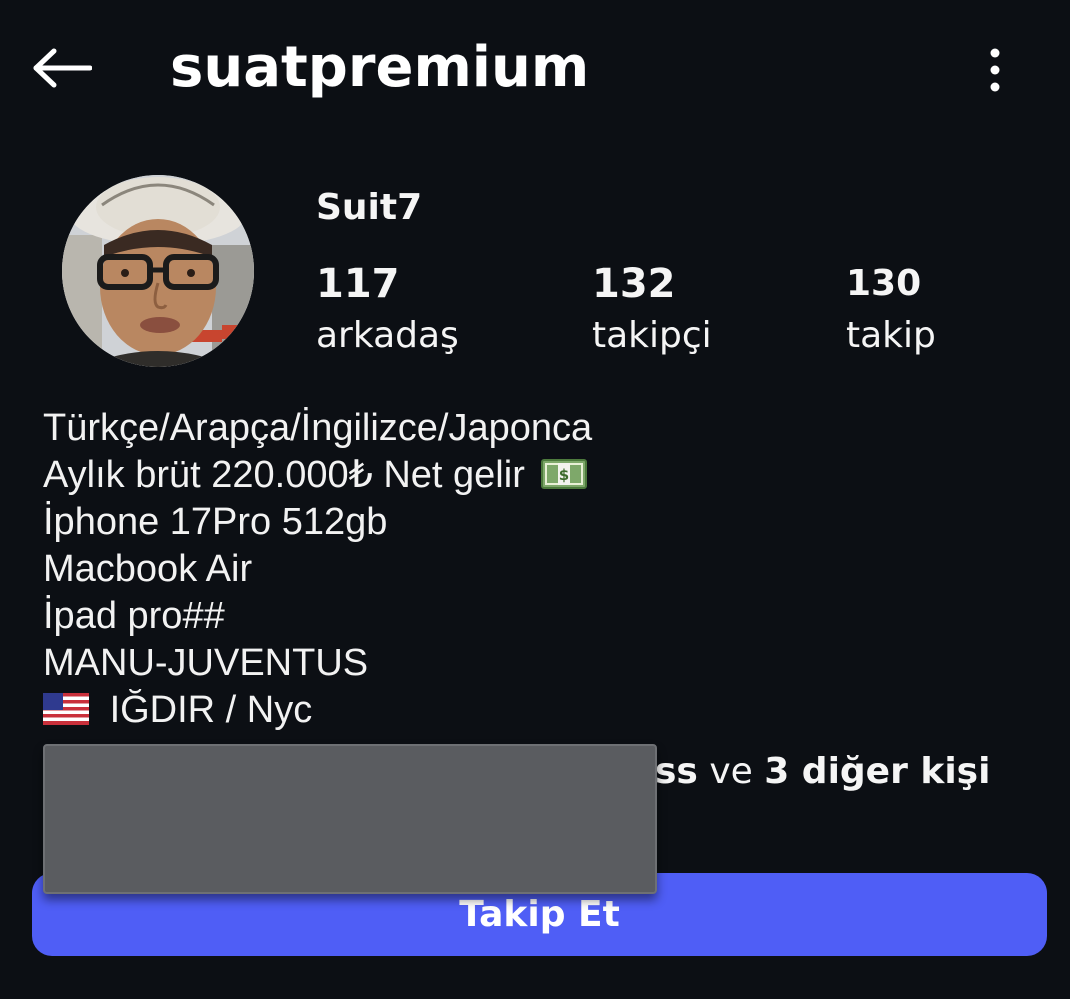 The image size is (1070, 999). I want to click on display-name: Suit7, so click(369, 207).